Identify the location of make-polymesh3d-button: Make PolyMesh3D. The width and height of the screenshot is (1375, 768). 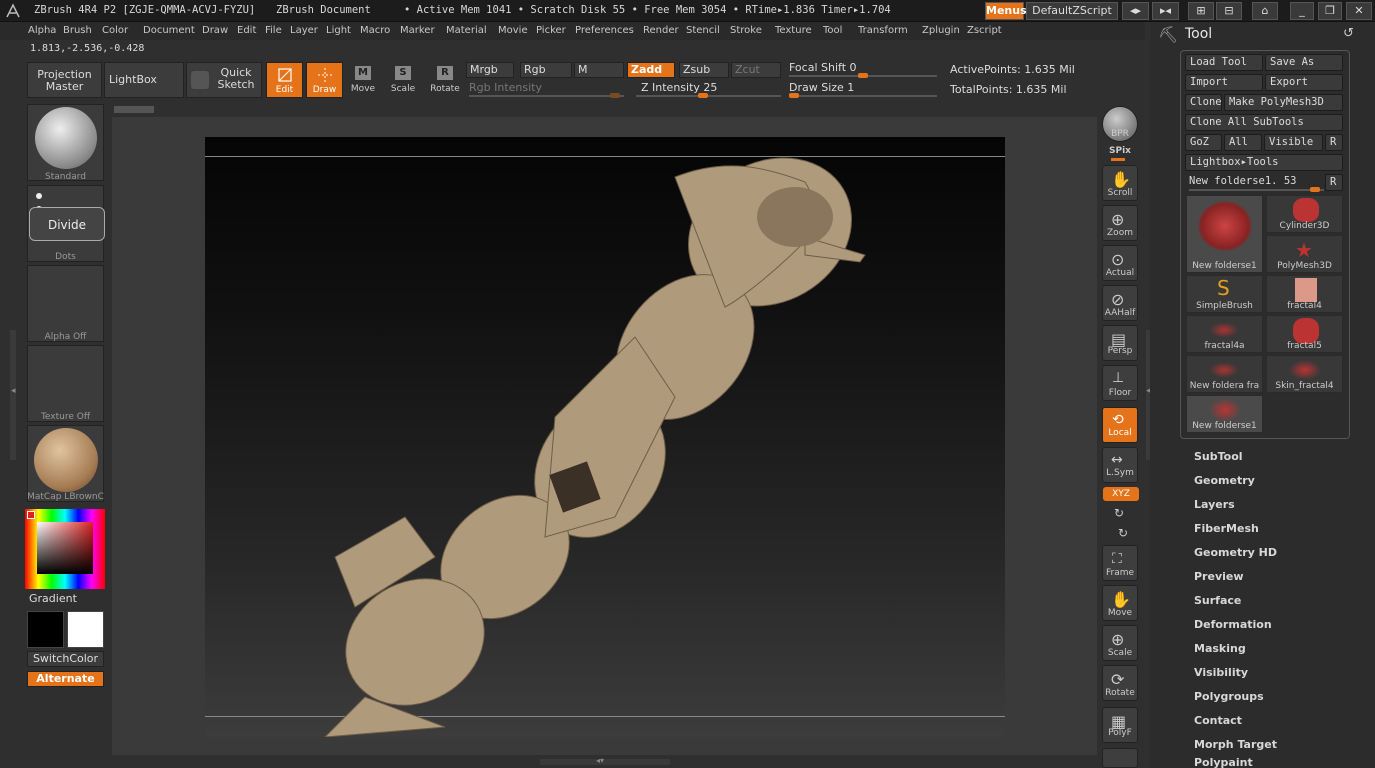
(1283, 102).